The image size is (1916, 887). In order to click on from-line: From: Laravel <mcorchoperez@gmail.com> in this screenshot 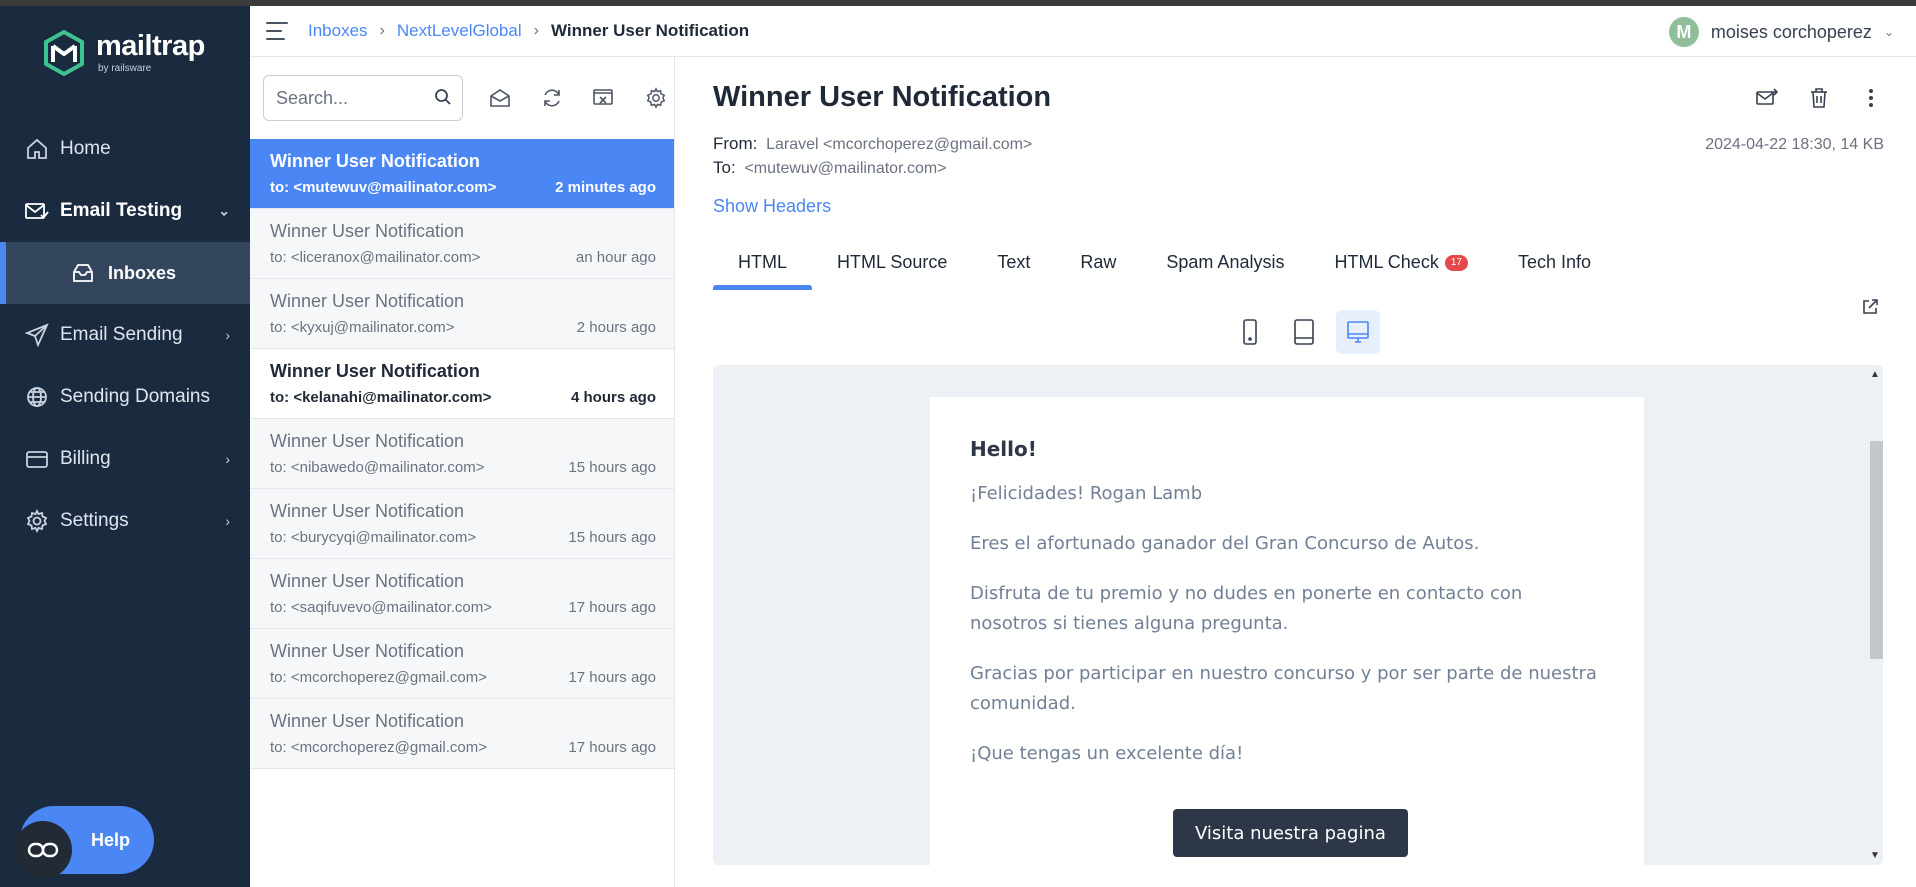, I will do `click(872, 144)`.